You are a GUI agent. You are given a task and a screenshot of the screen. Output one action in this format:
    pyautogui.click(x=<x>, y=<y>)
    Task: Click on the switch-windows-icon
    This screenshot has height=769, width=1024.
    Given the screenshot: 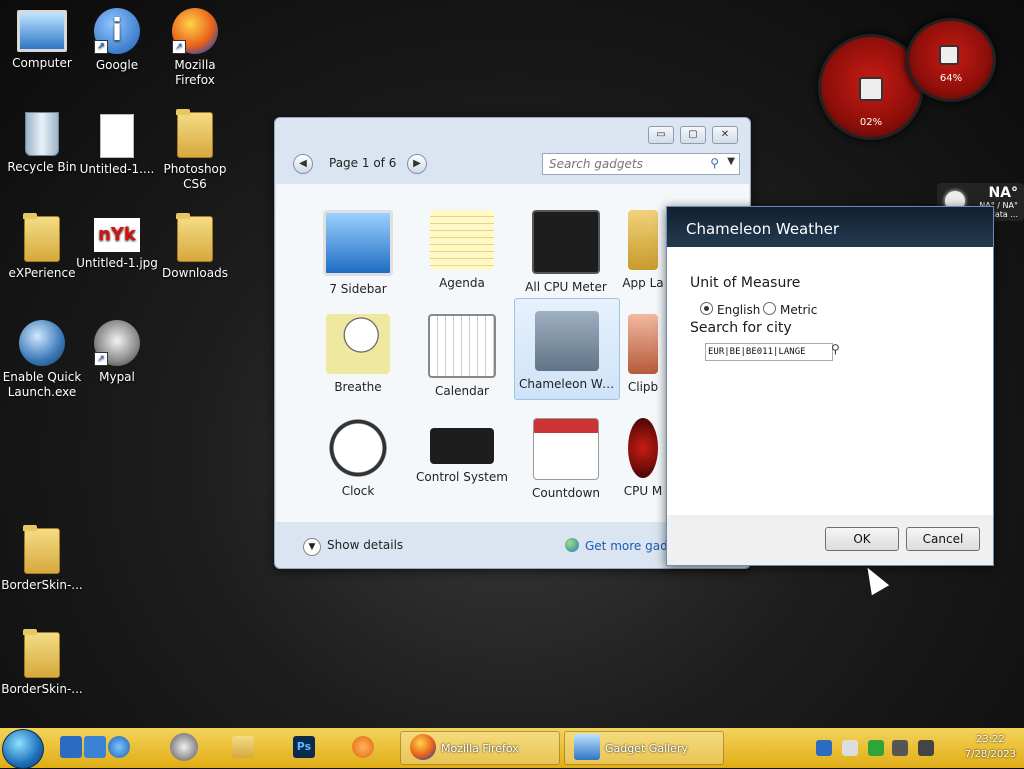 What is the action you would take?
    pyautogui.click(x=95, y=747)
    